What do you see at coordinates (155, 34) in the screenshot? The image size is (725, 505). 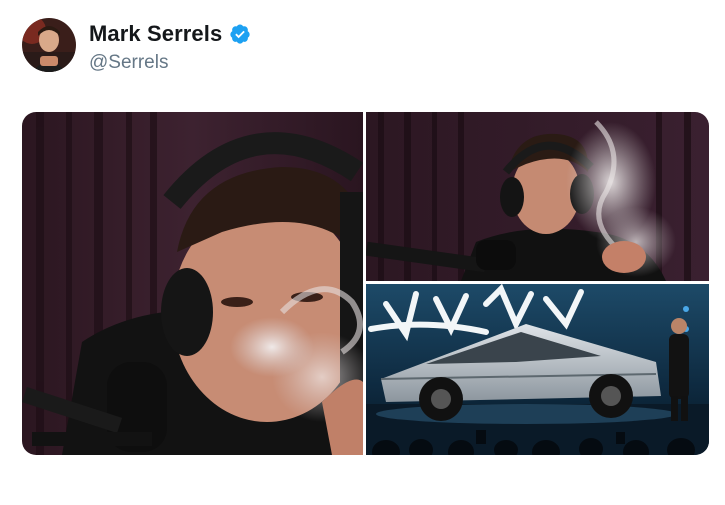 I see `author-display-name: Mark Serrels` at bounding box center [155, 34].